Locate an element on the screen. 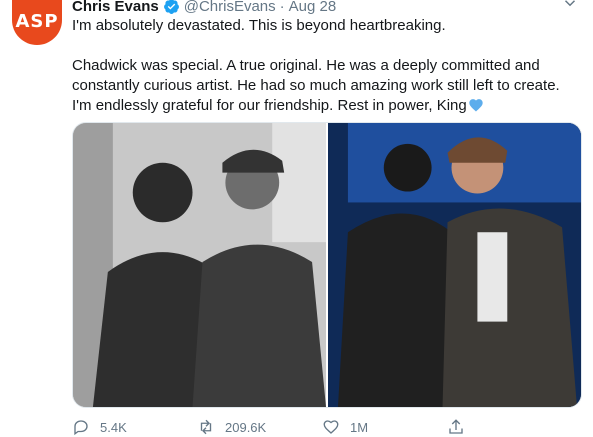  like-icon is located at coordinates (331, 427).